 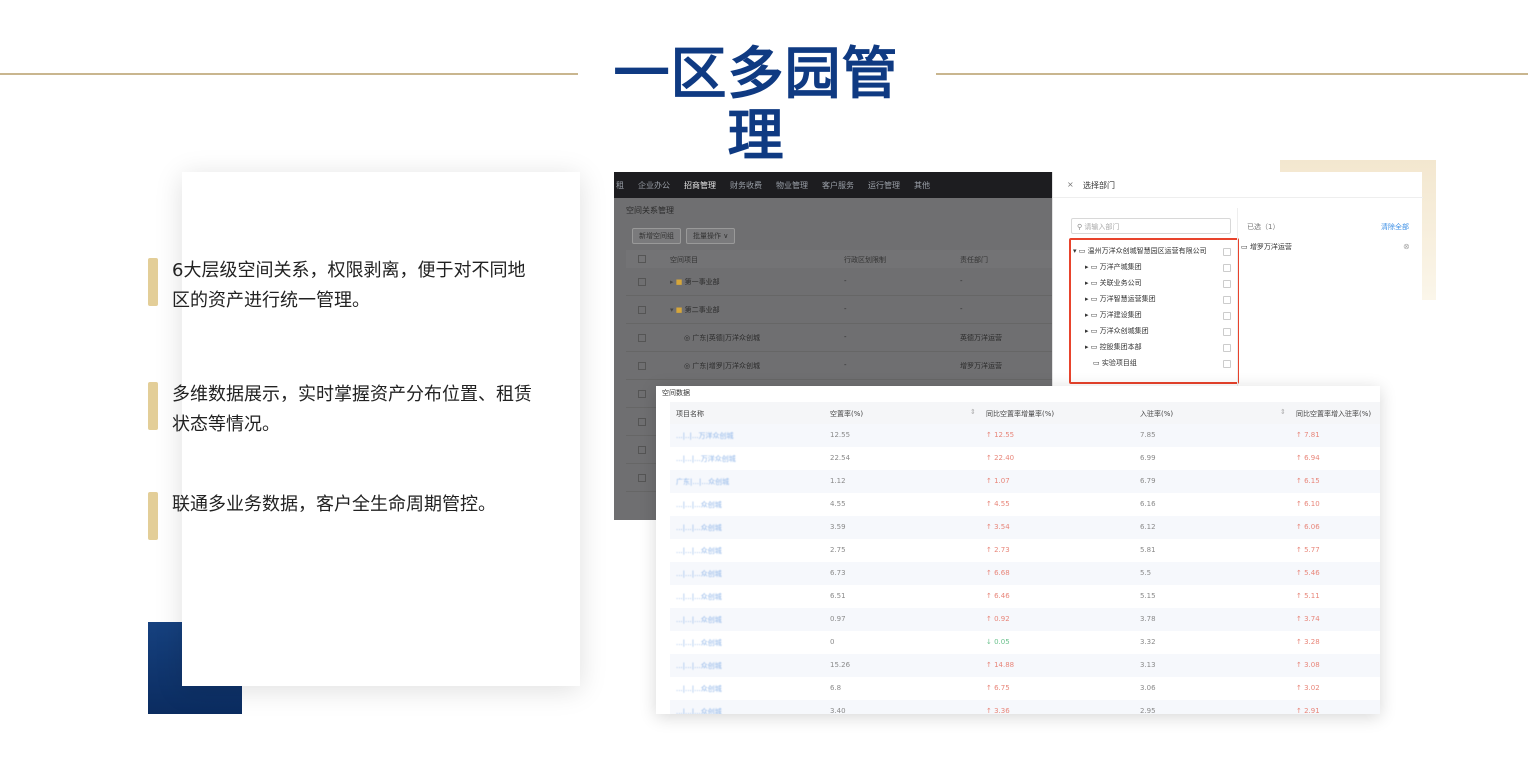 What do you see at coordinates (1025, 688) in the screenshot?
I see `table-row: ...|...|...众创城 6.8 ↑ 6.75 3.06 ↑ 3.02` at bounding box center [1025, 688].